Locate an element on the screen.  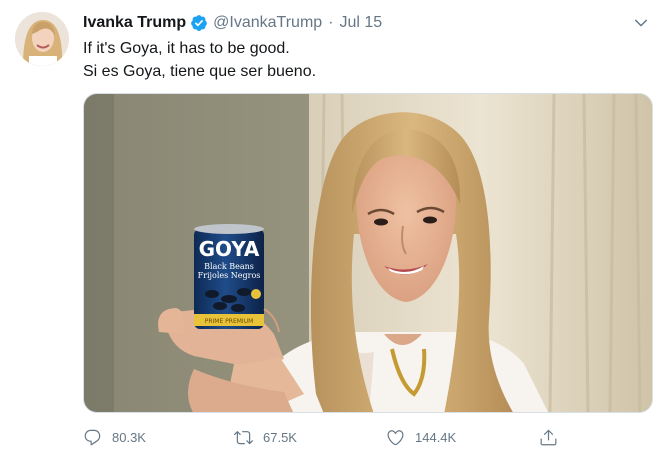
retweet-icon is located at coordinates (243, 437).